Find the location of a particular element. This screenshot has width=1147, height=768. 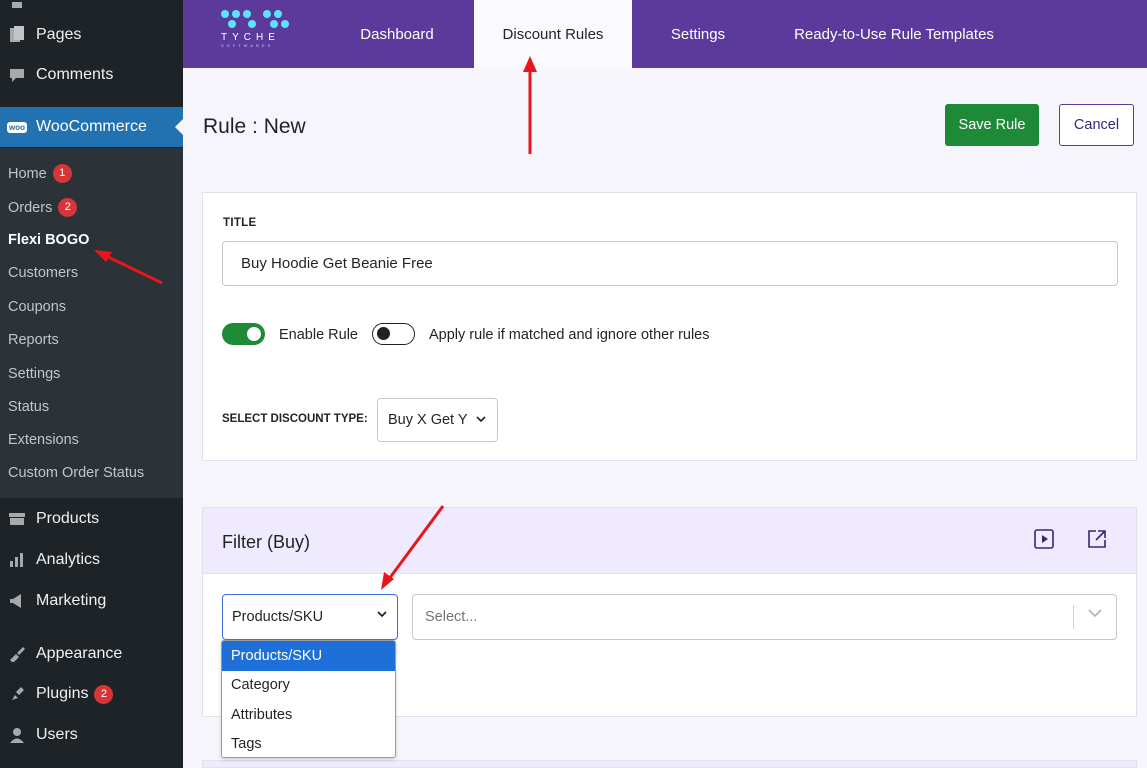

sidebar-item-analytics: Analytics is located at coordinates (91, 560).